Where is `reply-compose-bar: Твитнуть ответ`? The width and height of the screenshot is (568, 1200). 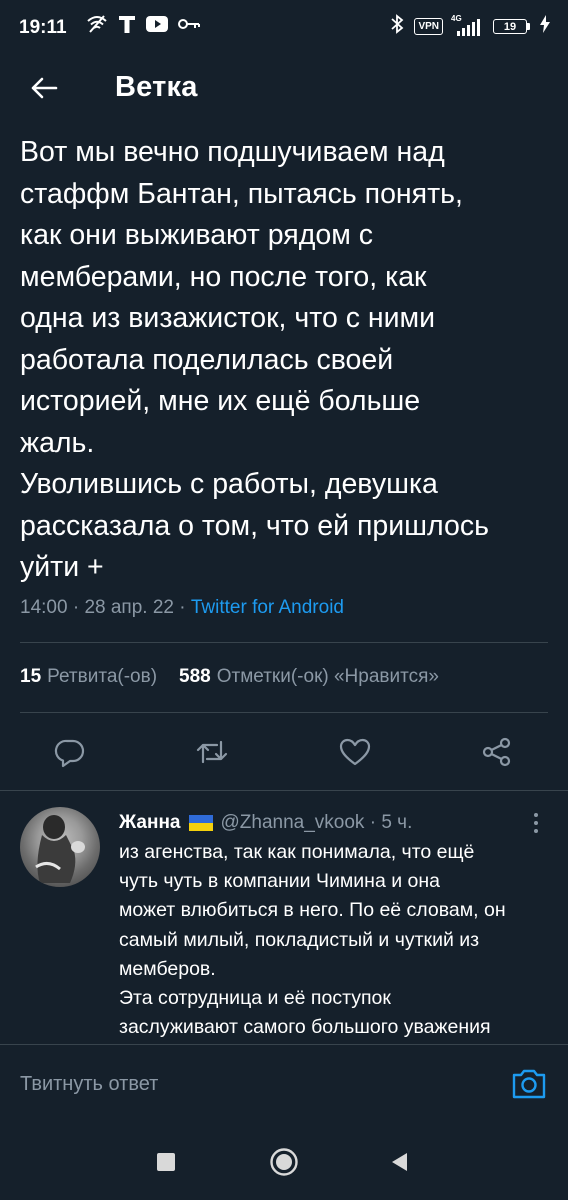 reply-compose-bar: Твитнуть ответ is located at coordinates (284, 1084).